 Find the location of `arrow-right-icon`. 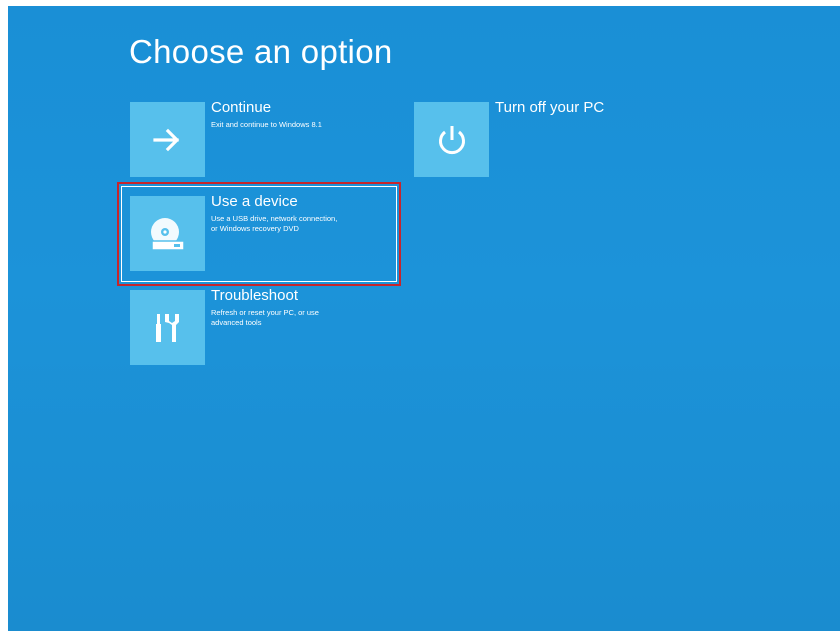

arrow-right-icon is located at coordinates (165, 139).